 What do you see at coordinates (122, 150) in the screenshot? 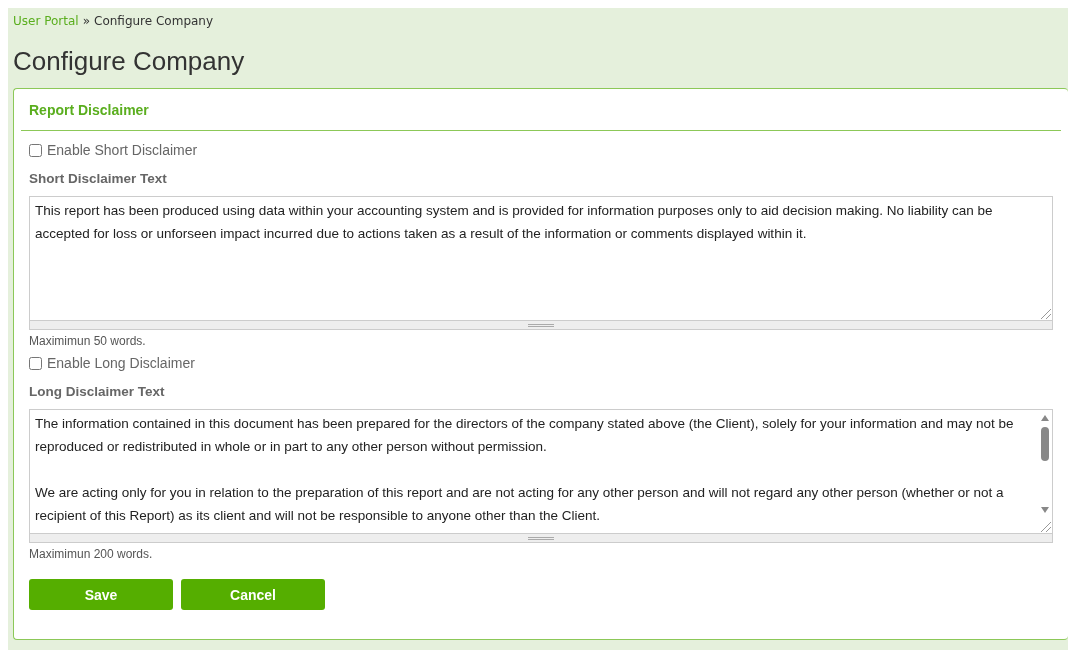
I see `checkbox-label: Enable Short Disclaimer` at bounding box center [122, 150].